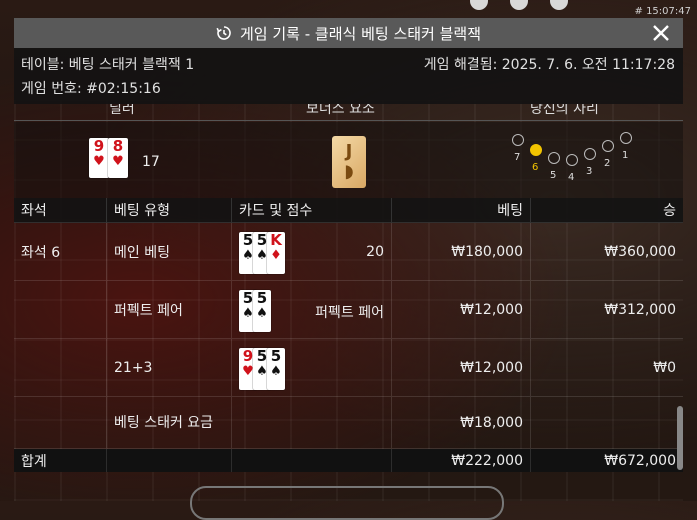 This screenshot has height=520, width=697. What do you see at coordinates (461, 422) in the screenshot?
I see `row-bet: ₩18,000` at bounding box center [461, 422].